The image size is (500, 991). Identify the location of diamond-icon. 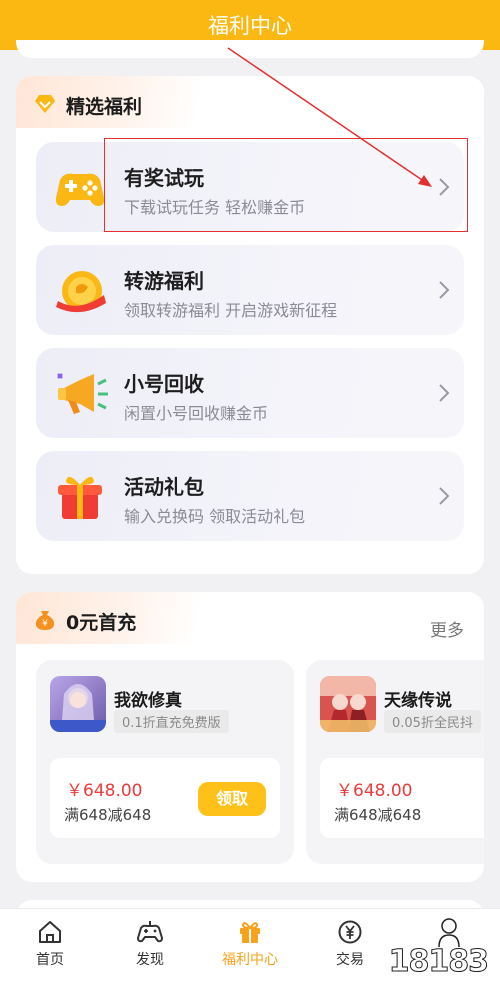
(45, 104).